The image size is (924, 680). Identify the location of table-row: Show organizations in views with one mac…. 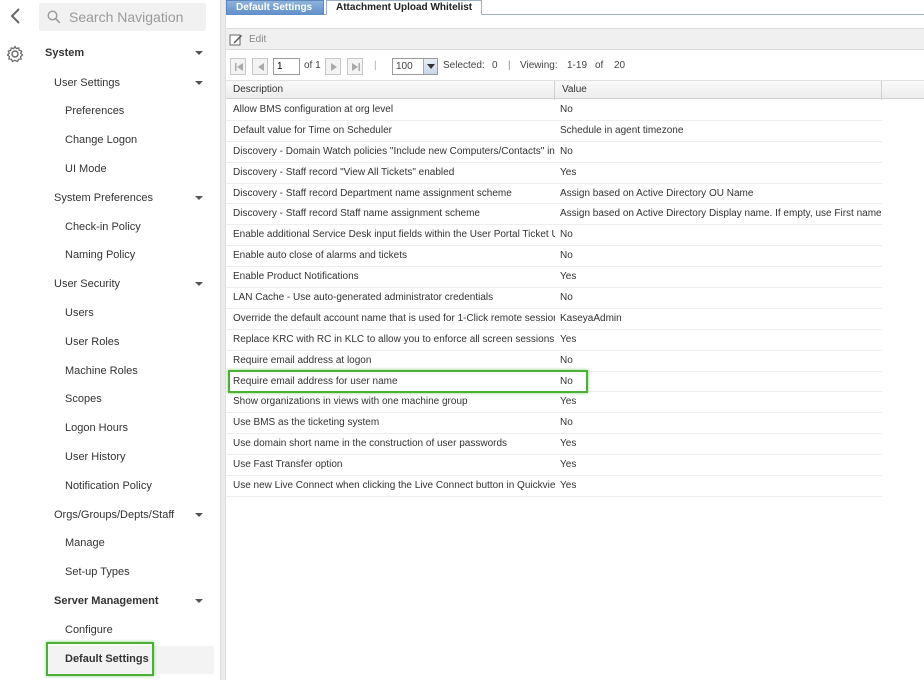
(554, 403).